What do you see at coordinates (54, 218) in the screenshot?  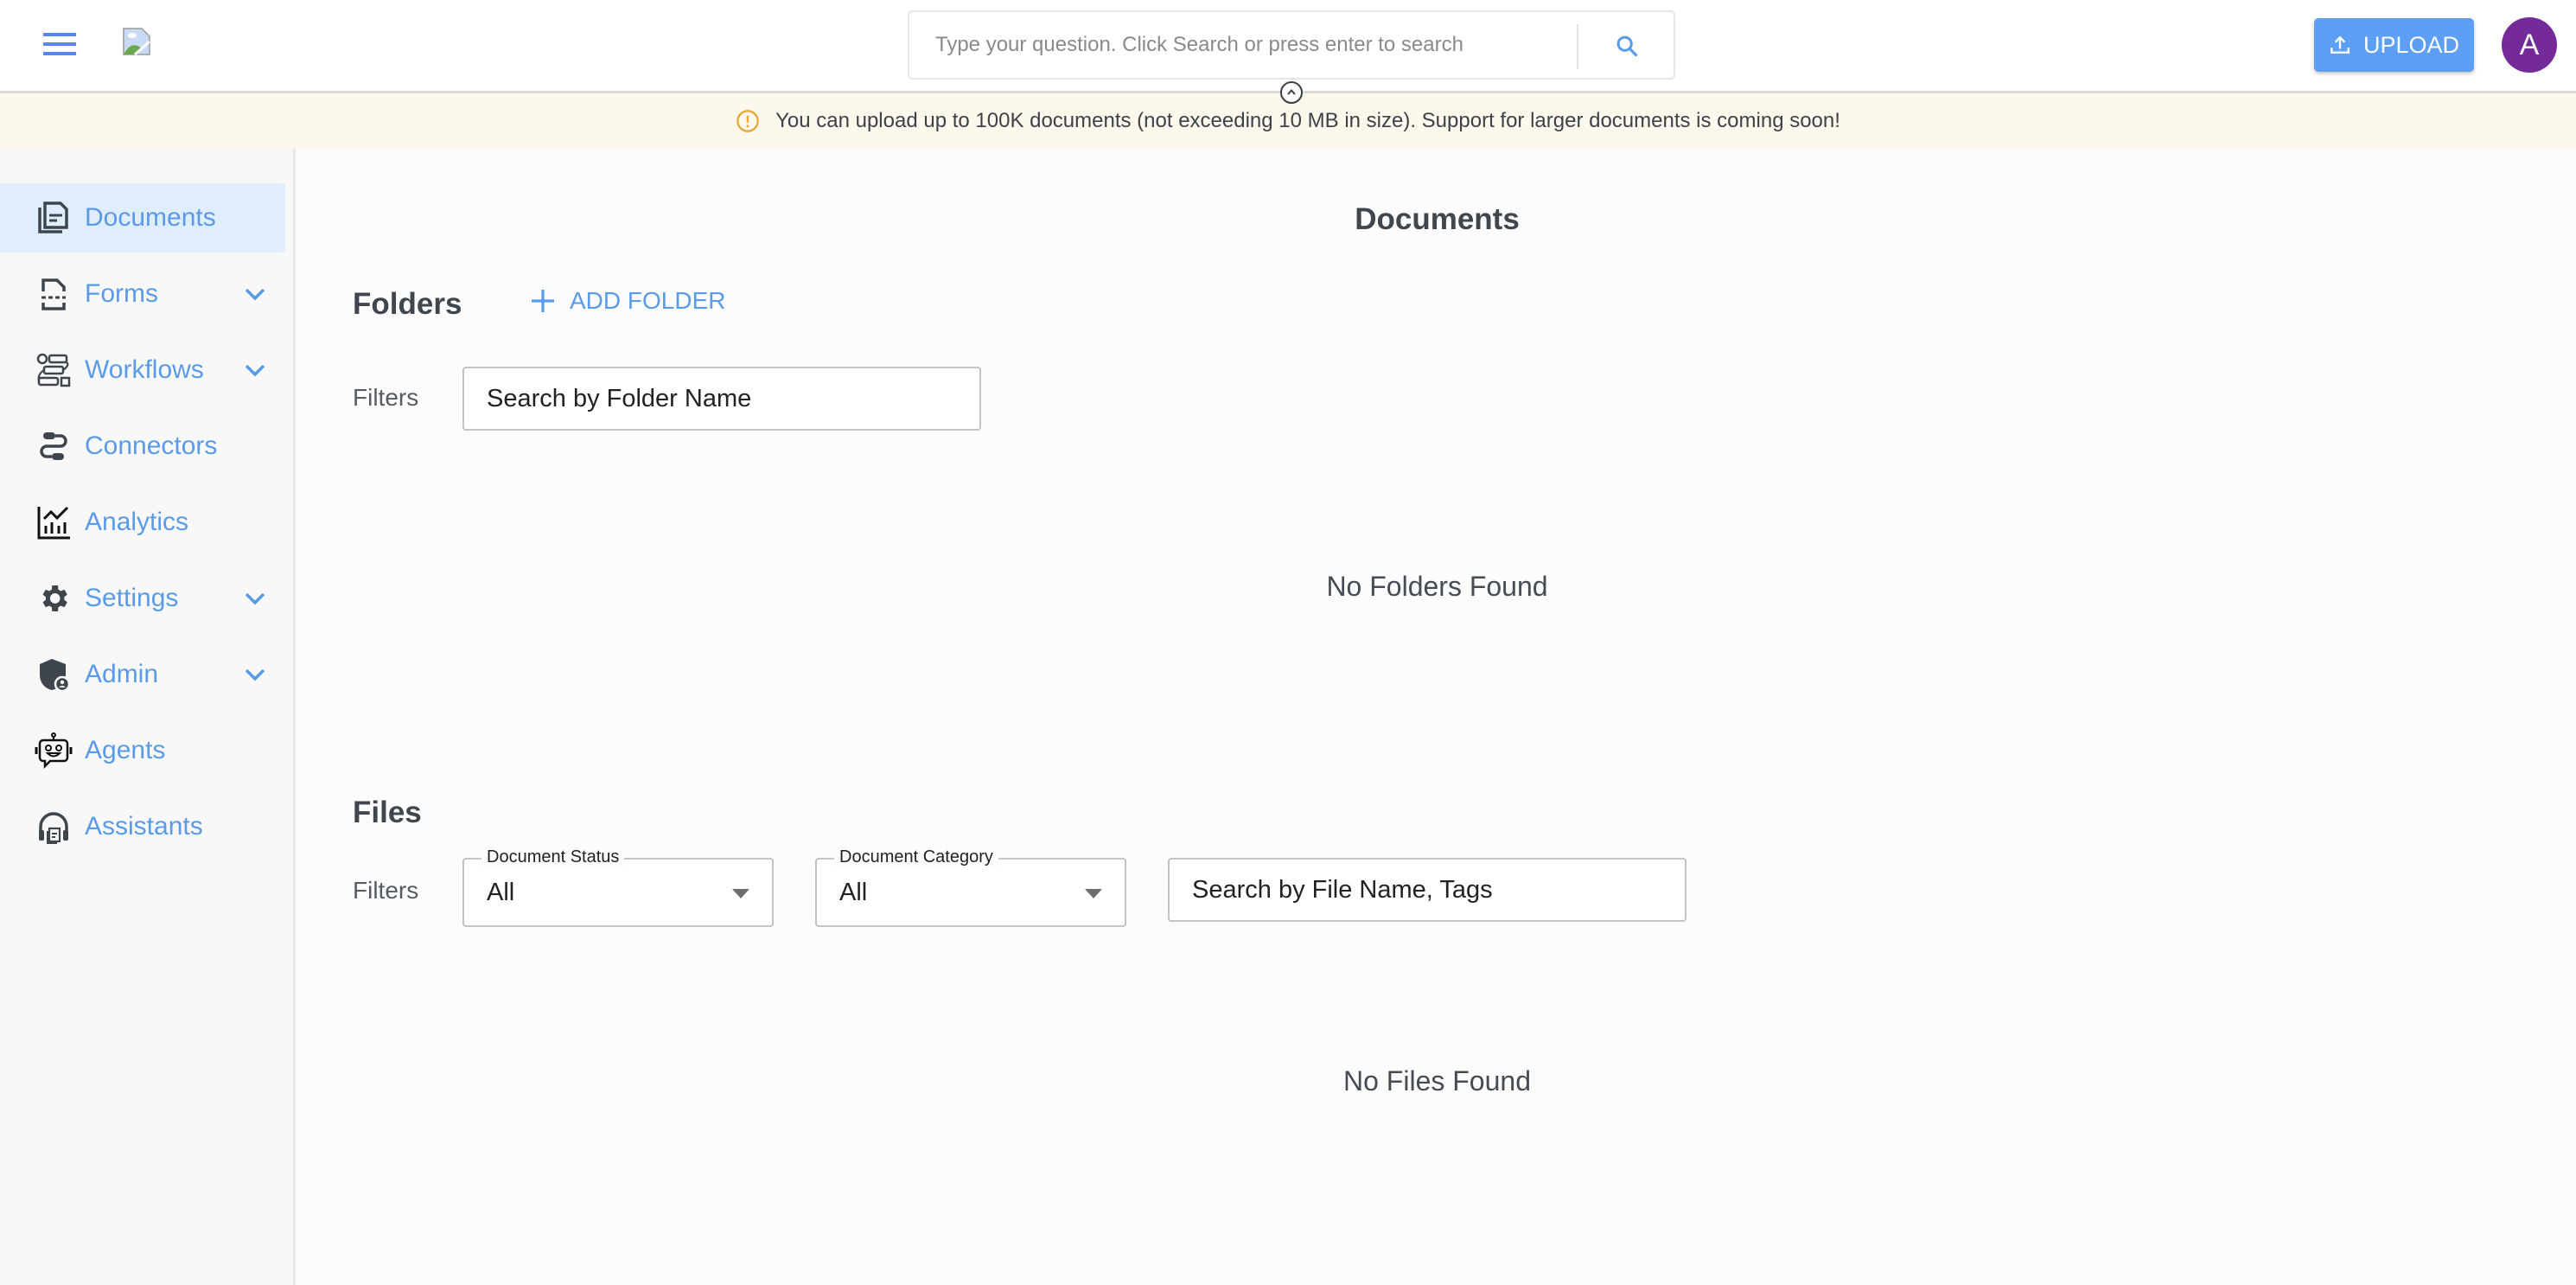 I see `documents-icon` at bounding box center [54, 218].